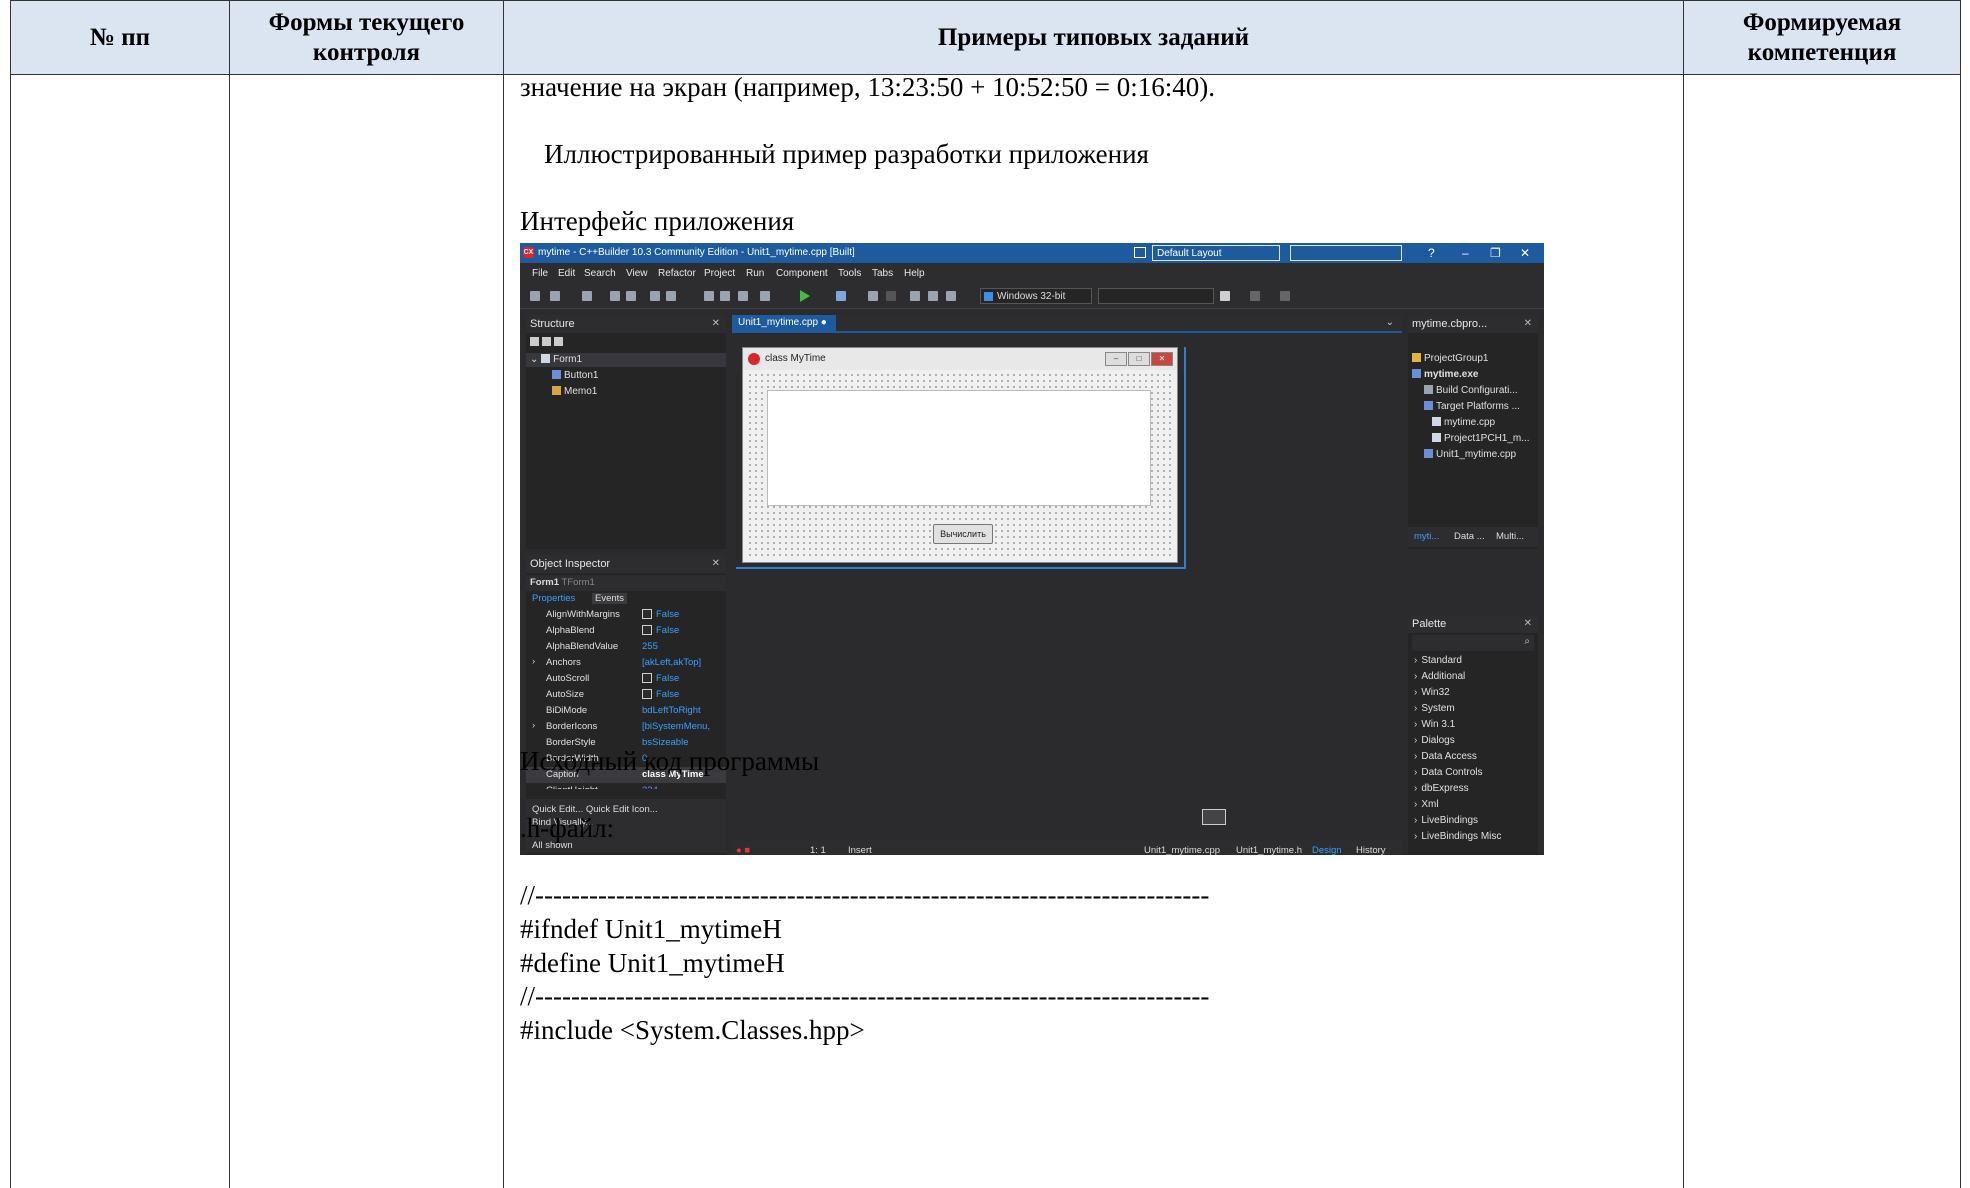  What do you see at coordinates (626, 663) in the screenshot?
I see `property-row: Anchors › [akLeft,akTop]` at bounding box center [626, 663].